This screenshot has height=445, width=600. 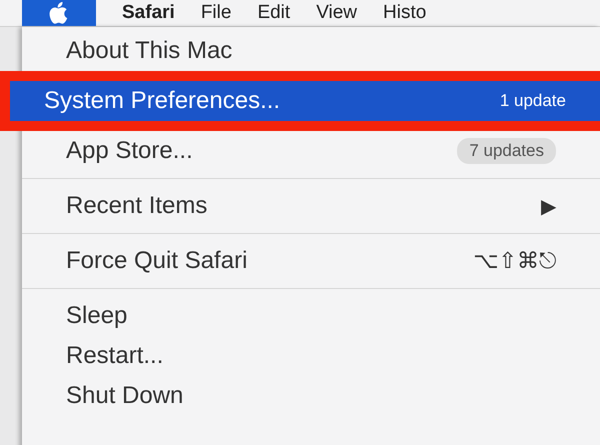 What do you see at coordinates (311, 206) in the screenshot?
I see `menu-item: Recent Items ▶` at bounding box center [311, 206].